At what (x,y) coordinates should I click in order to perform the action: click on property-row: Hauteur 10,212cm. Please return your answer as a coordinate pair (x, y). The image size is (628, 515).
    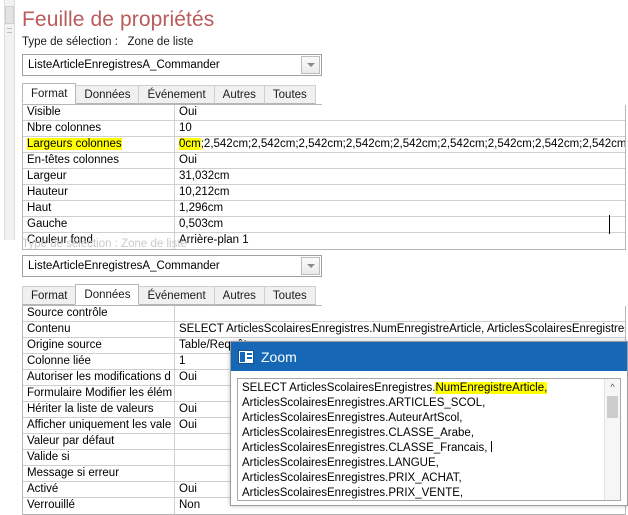
    Looking at the image, I should click on (324, 193).